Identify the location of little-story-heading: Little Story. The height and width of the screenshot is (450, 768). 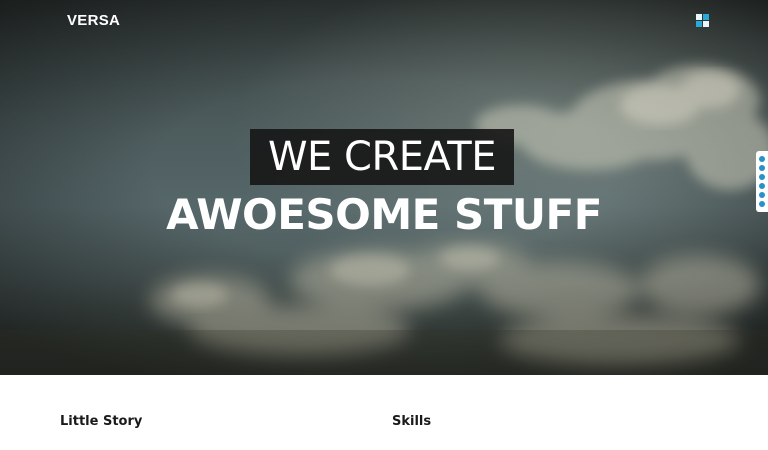
(101, 421).